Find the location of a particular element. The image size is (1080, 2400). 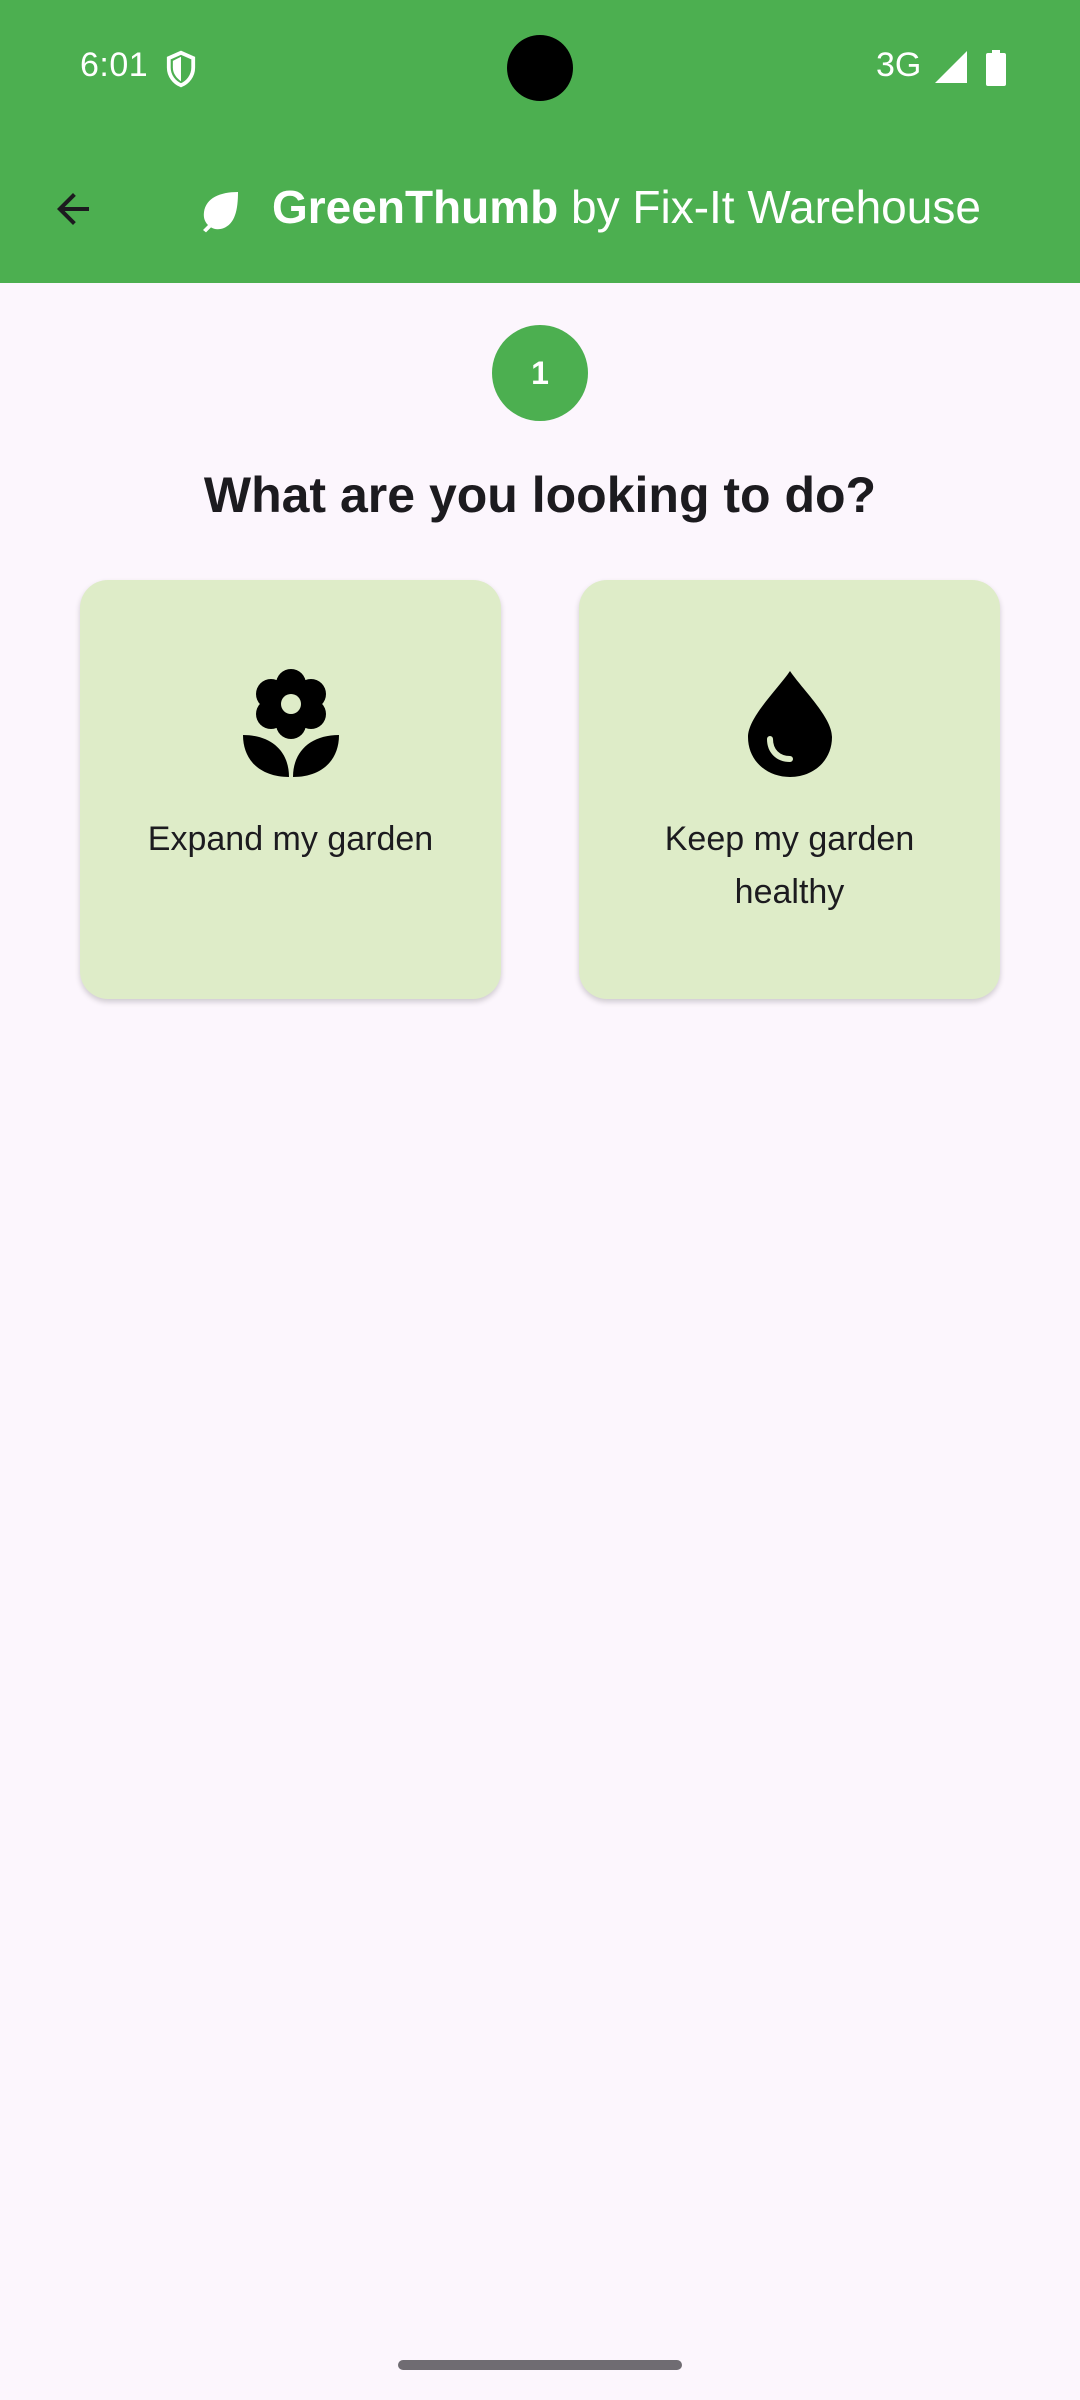

app-bar: GreenThumb by Fix-It Warehouse is located at coordinates (540, 209).